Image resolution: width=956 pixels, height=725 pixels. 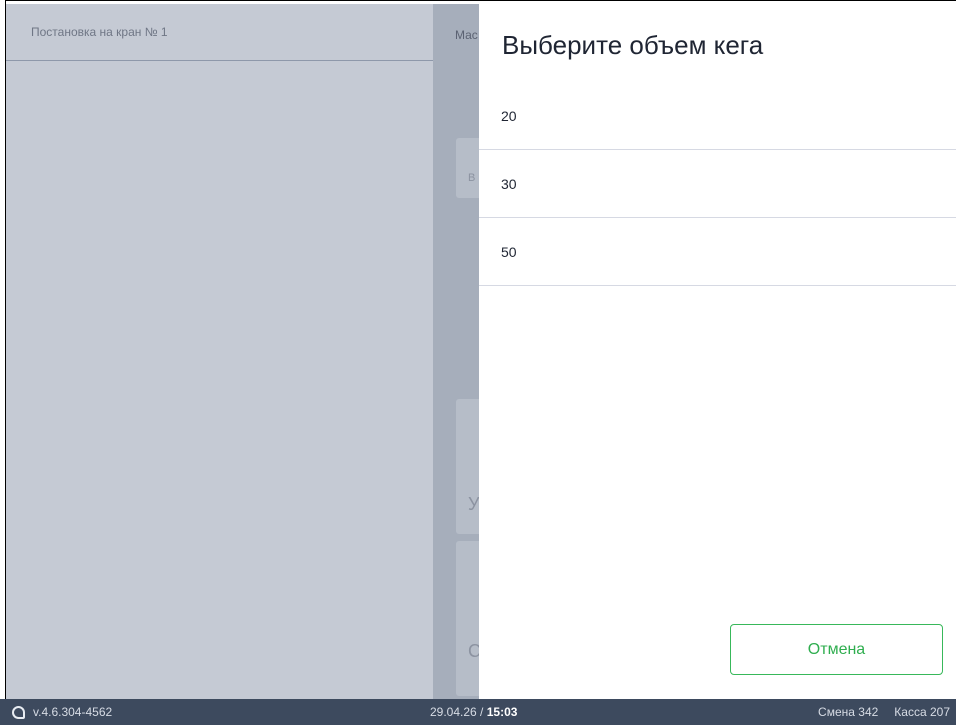 I want to click on dialog-title: Выберите объем кега, so click(x=633, y=45).